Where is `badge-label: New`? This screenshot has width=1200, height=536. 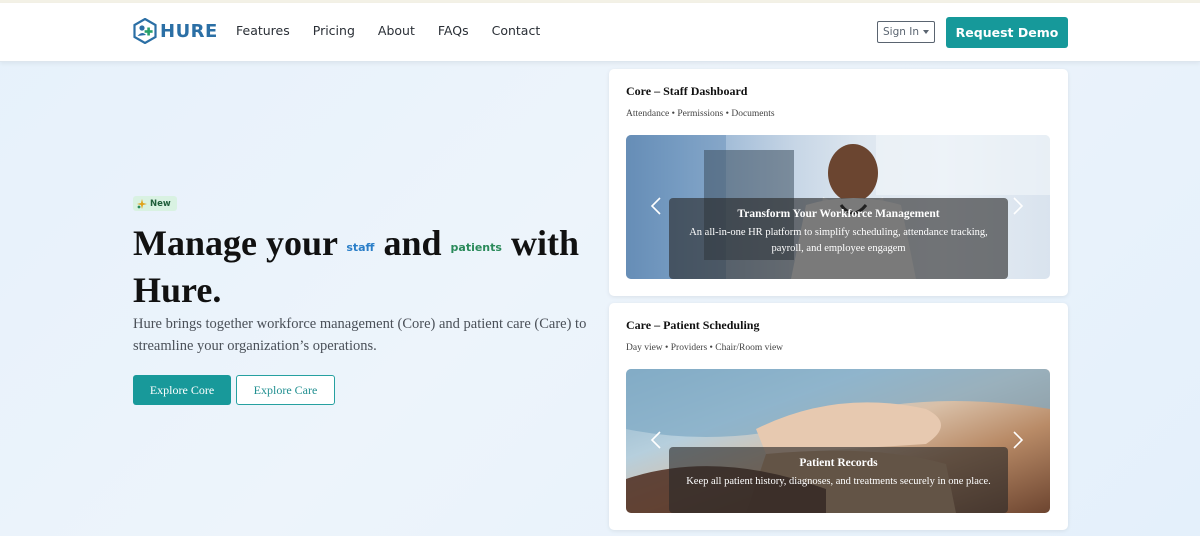 badge-label: New is located at coordinates (160, 203).